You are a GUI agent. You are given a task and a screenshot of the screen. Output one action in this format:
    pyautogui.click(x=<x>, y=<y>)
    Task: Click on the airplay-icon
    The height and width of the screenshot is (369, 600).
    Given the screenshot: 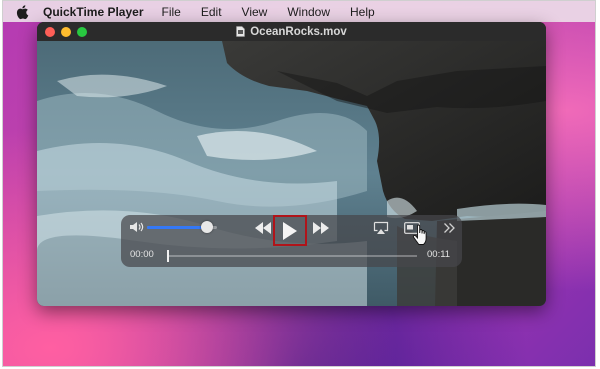 What is the action you would take?
    pyautogui.click(x=381, y=228)
    